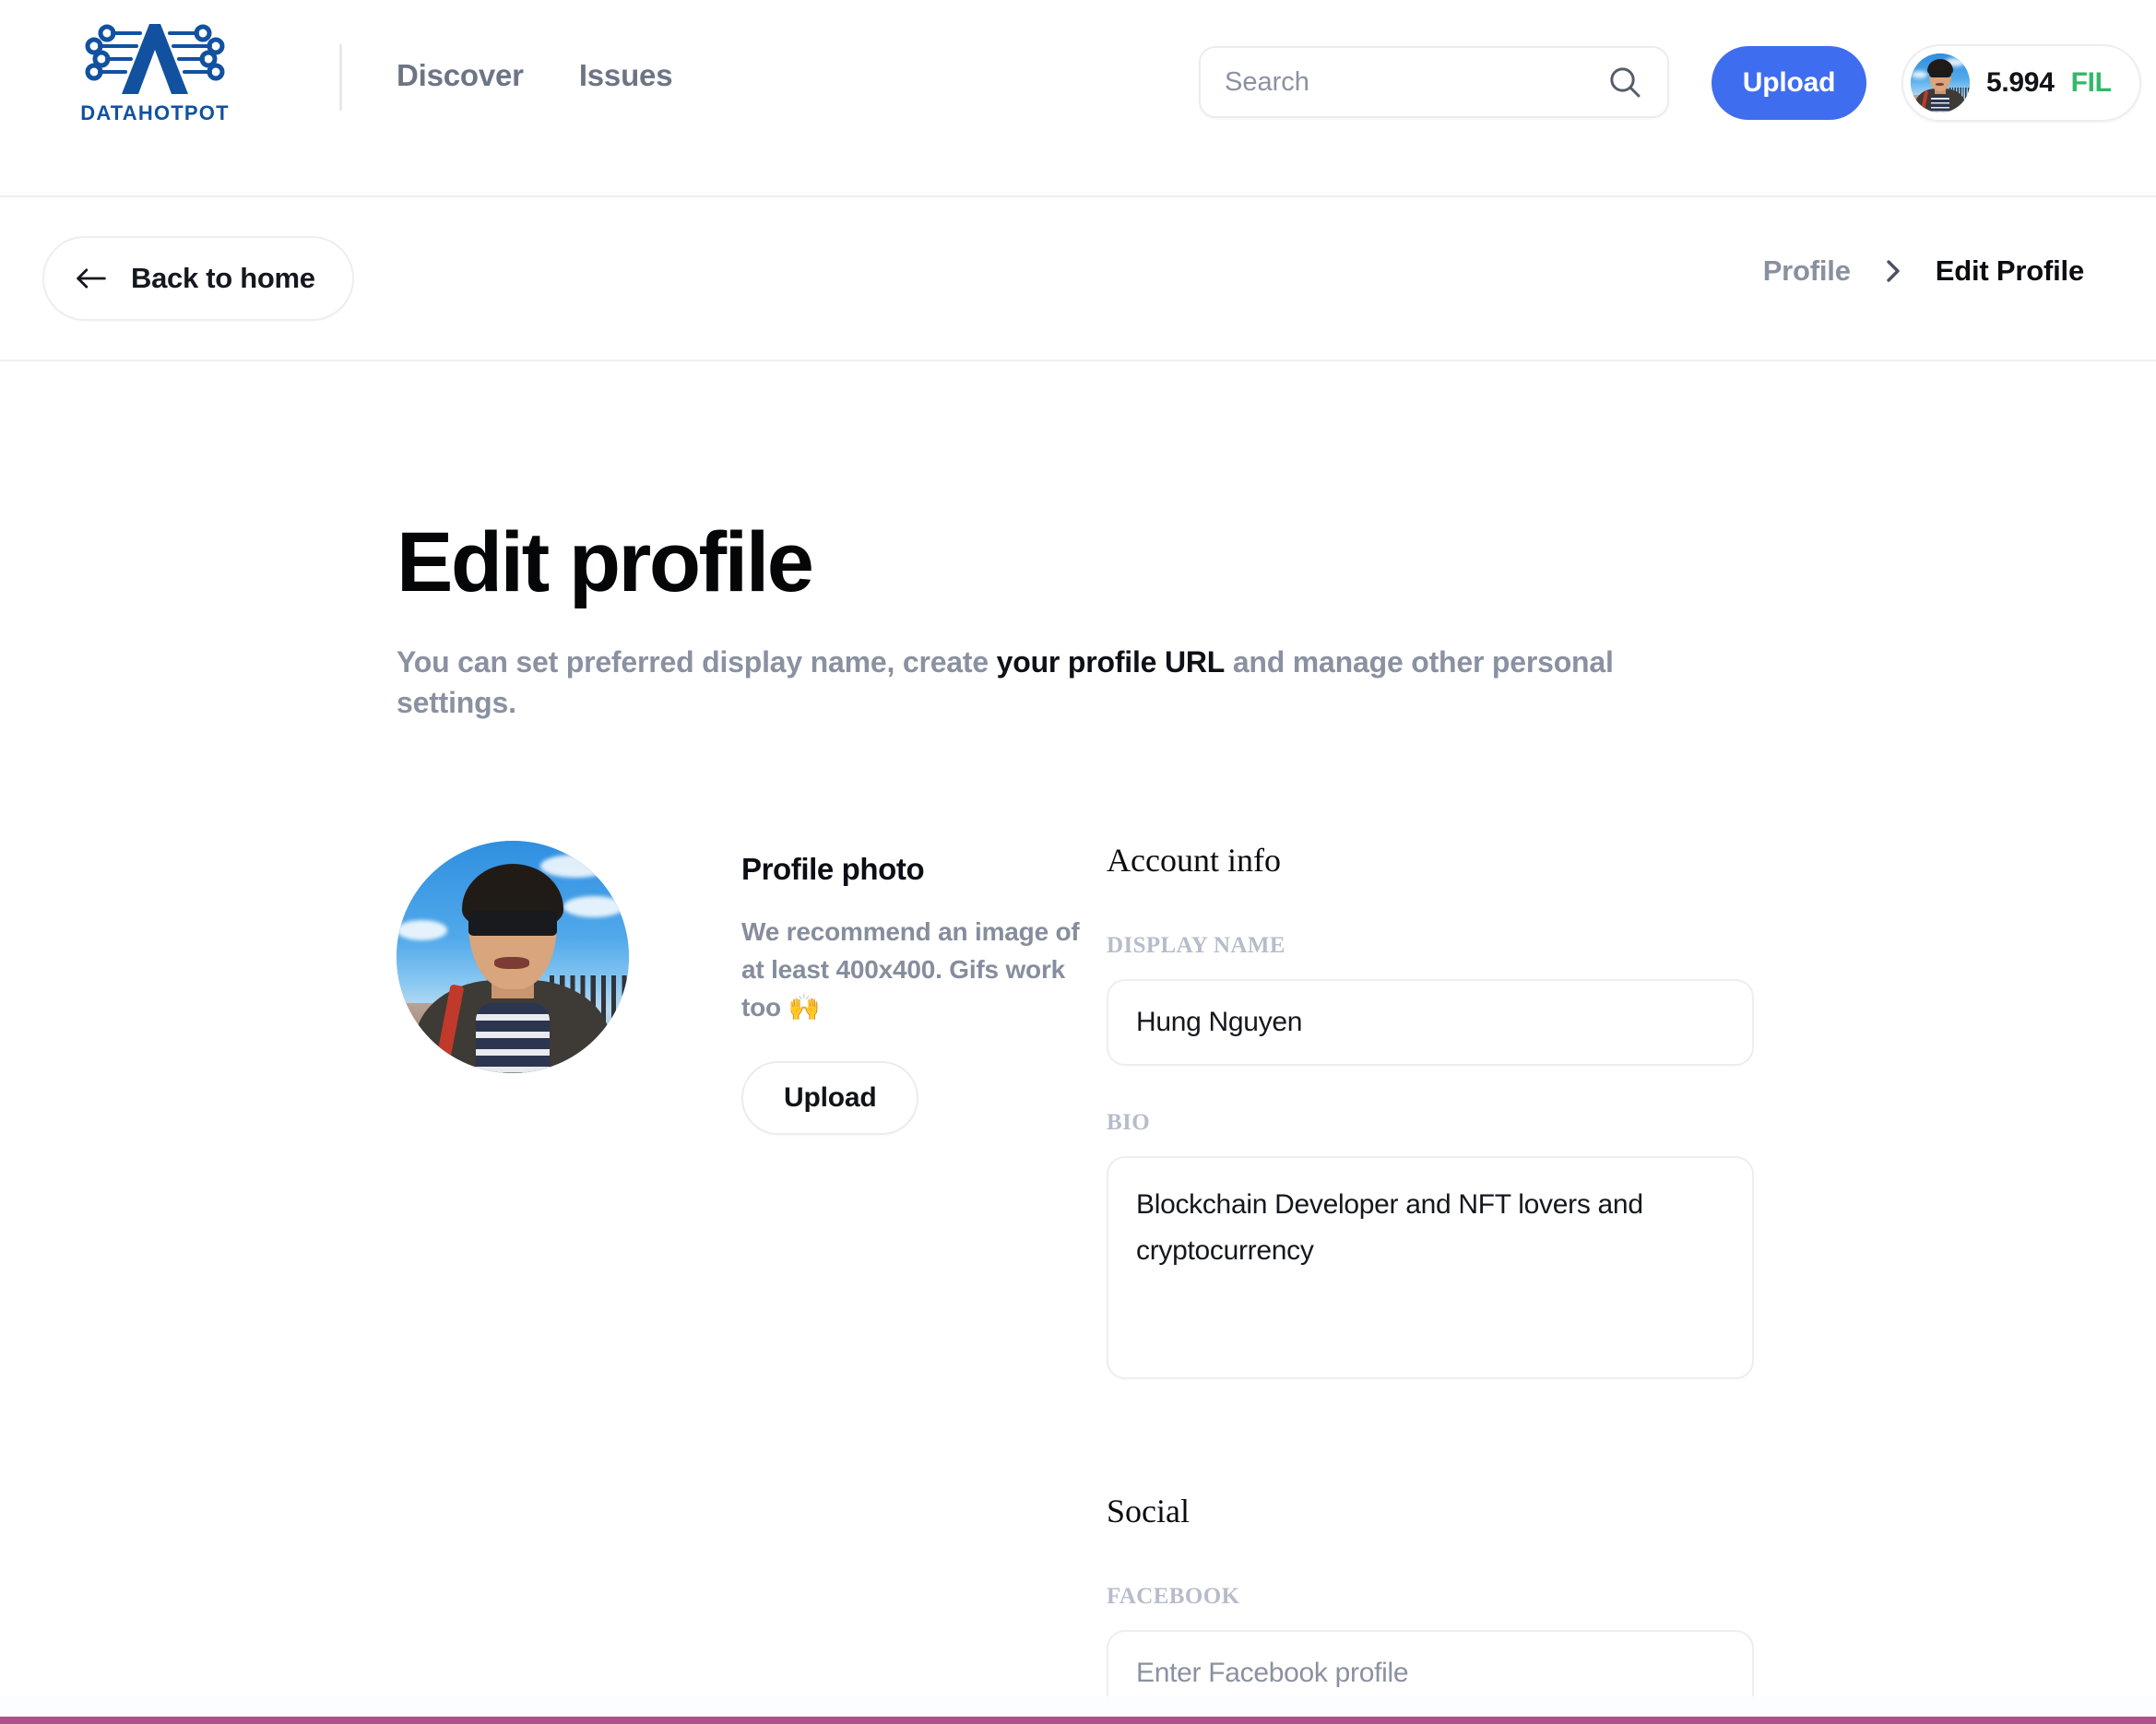 Image resolution: width=2156 pixels, height=1724 pixels. I want to click on profile-photo, so click(513, 957).